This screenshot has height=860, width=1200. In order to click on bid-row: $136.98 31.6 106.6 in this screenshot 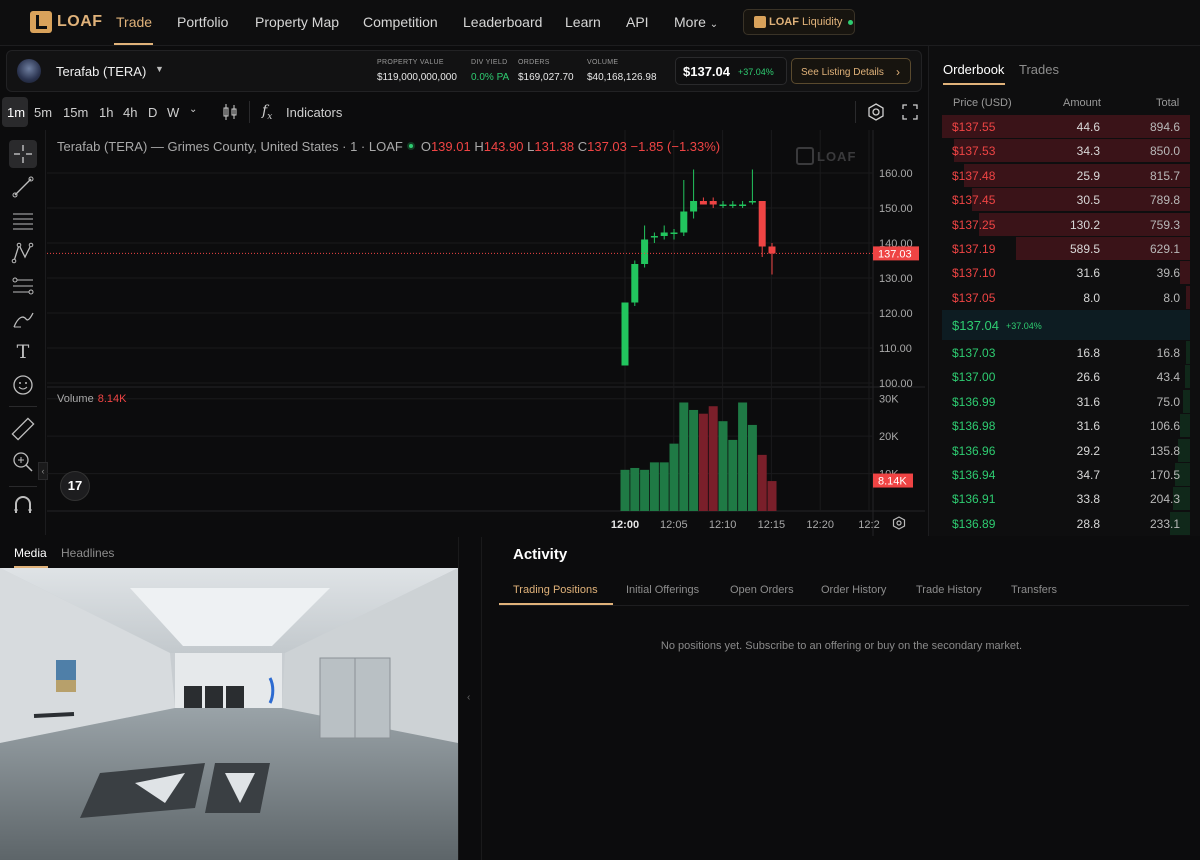, I will do `click(1066, 426)`.